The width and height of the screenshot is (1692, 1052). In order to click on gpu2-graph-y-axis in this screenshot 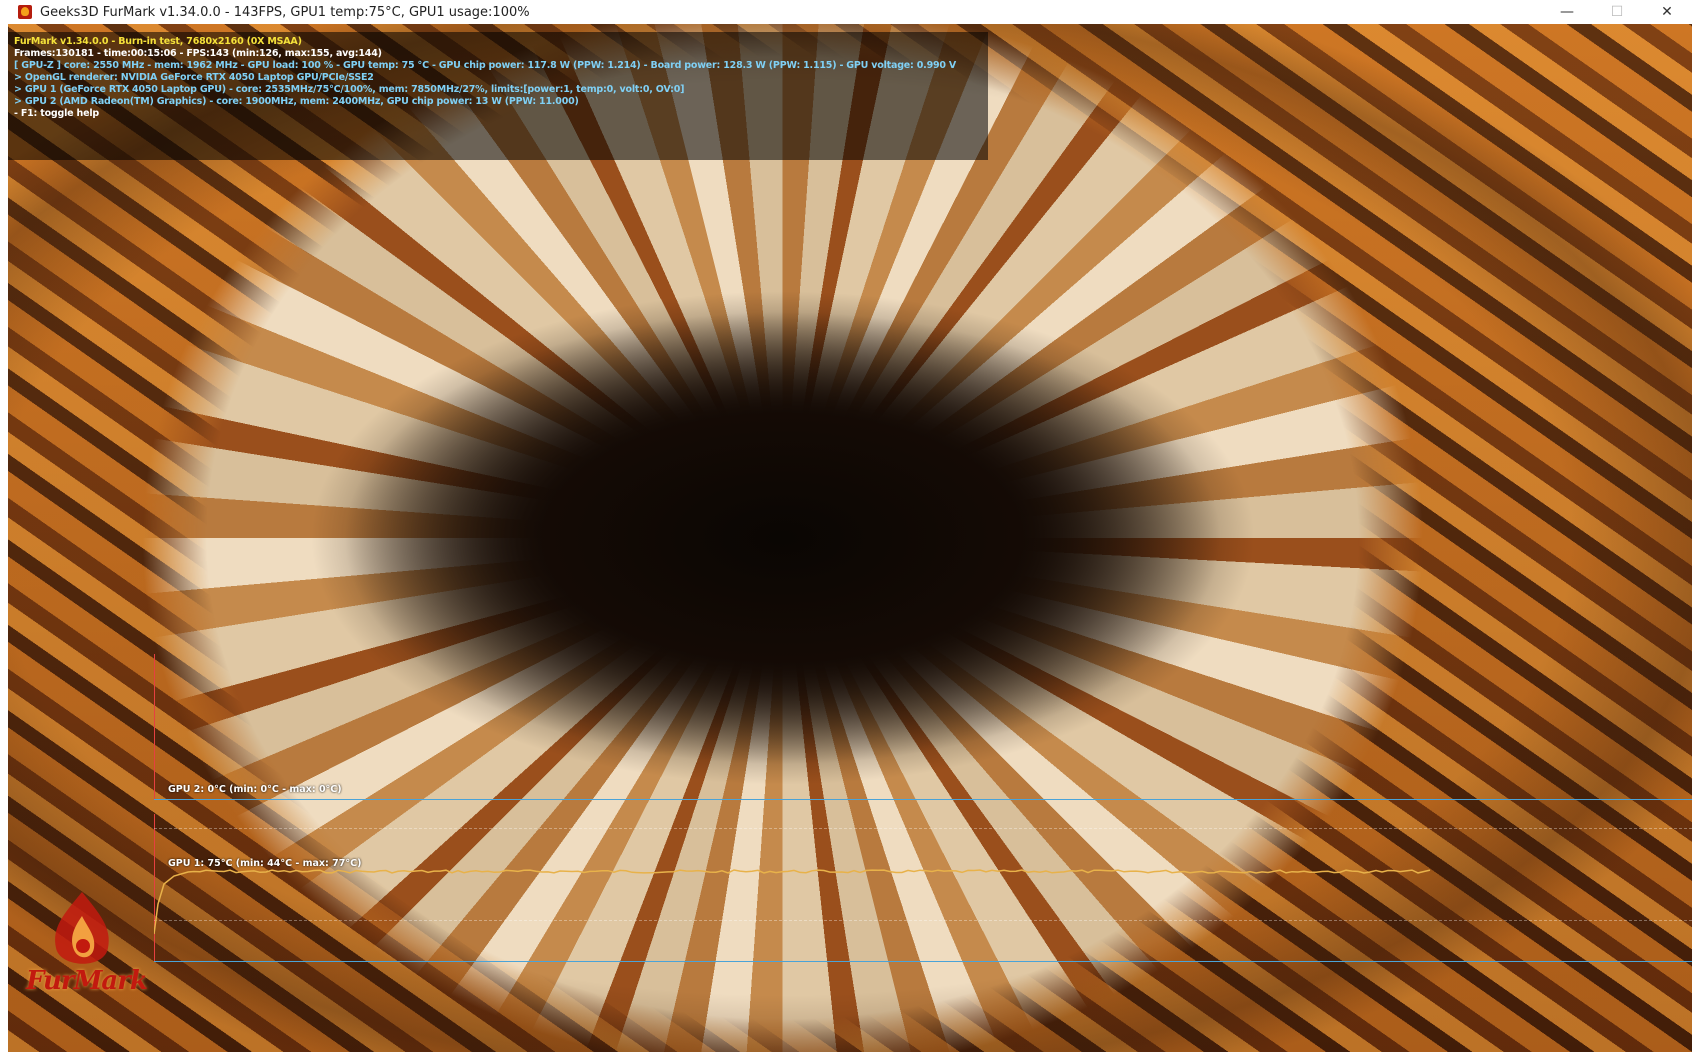, I will do `click(154, 727)`.